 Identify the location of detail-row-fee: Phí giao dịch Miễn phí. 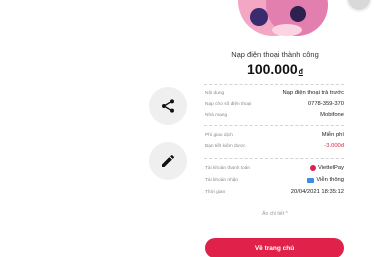
(274, 135).